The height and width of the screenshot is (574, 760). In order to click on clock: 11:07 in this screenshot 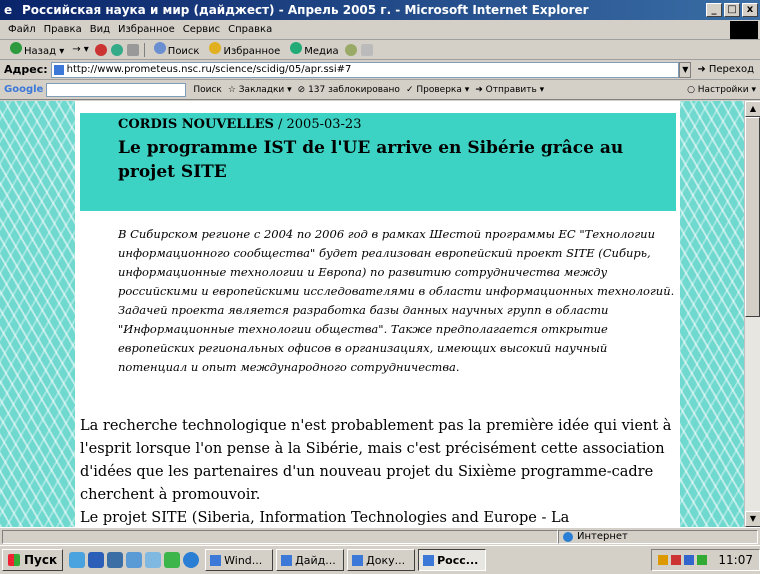, I will do `click(735, 560)`.